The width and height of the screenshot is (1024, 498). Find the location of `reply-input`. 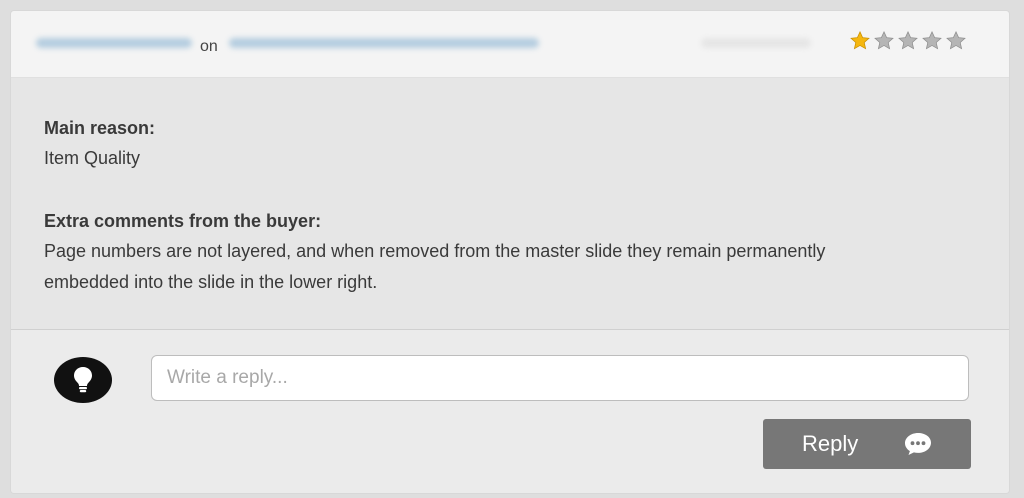

reply-input is located at coordinates (560, 378).